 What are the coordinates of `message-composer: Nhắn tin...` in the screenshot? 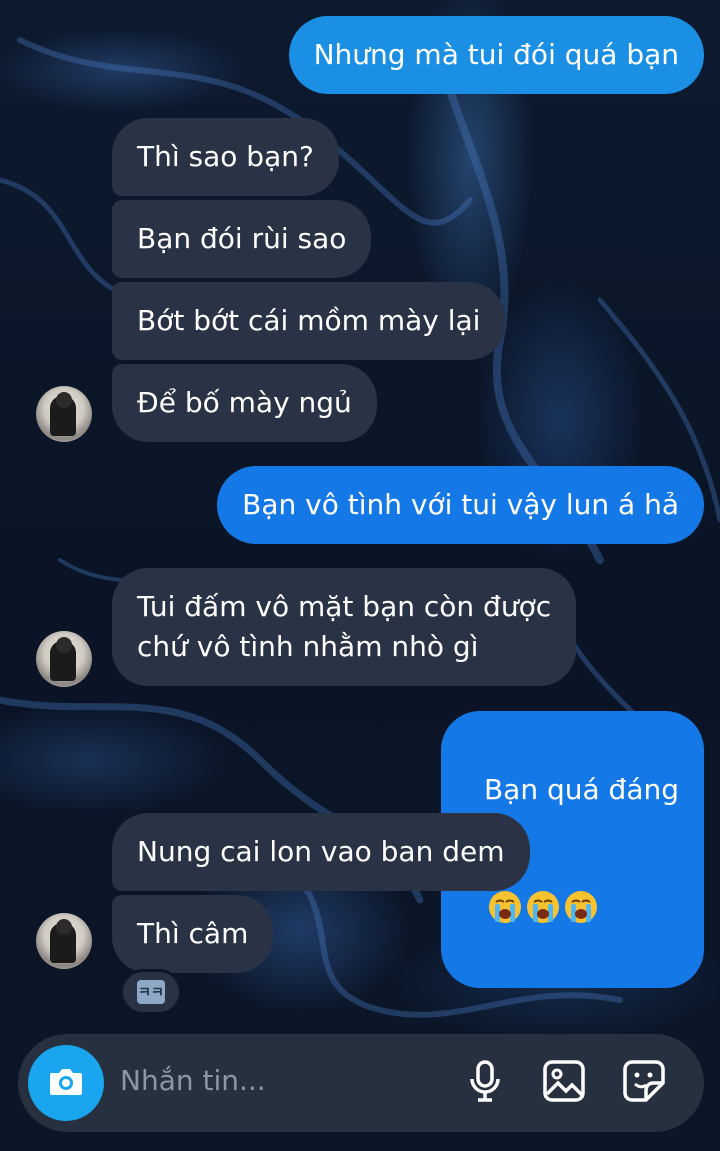 It's located at (361, 1083).